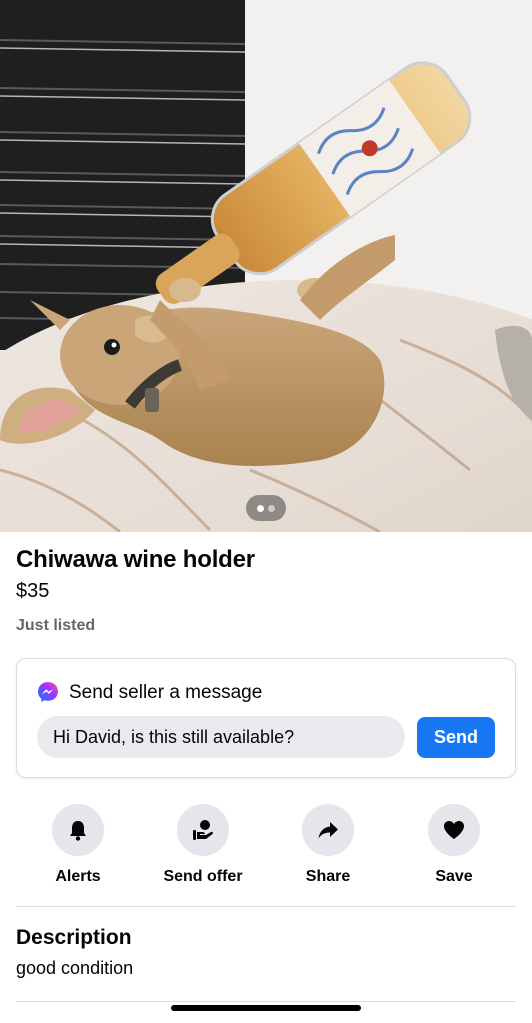 The height and width of the screenshot is (1023, 532). I want to click on share-icon, so click(328, 830).